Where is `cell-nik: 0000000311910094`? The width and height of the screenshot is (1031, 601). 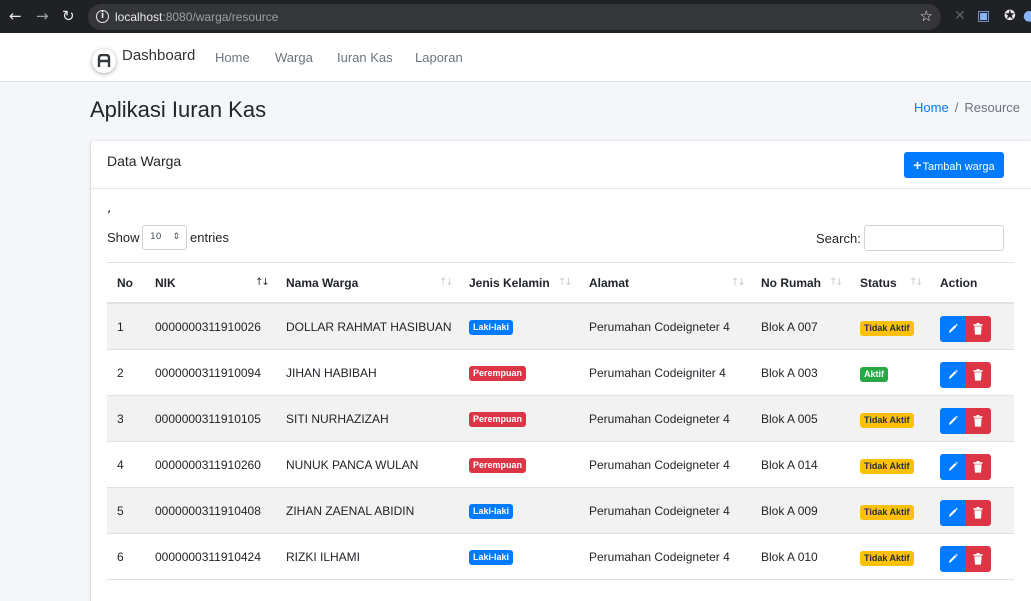 cell-nik: 0000000311910094 is located at coordinates (208, 373).